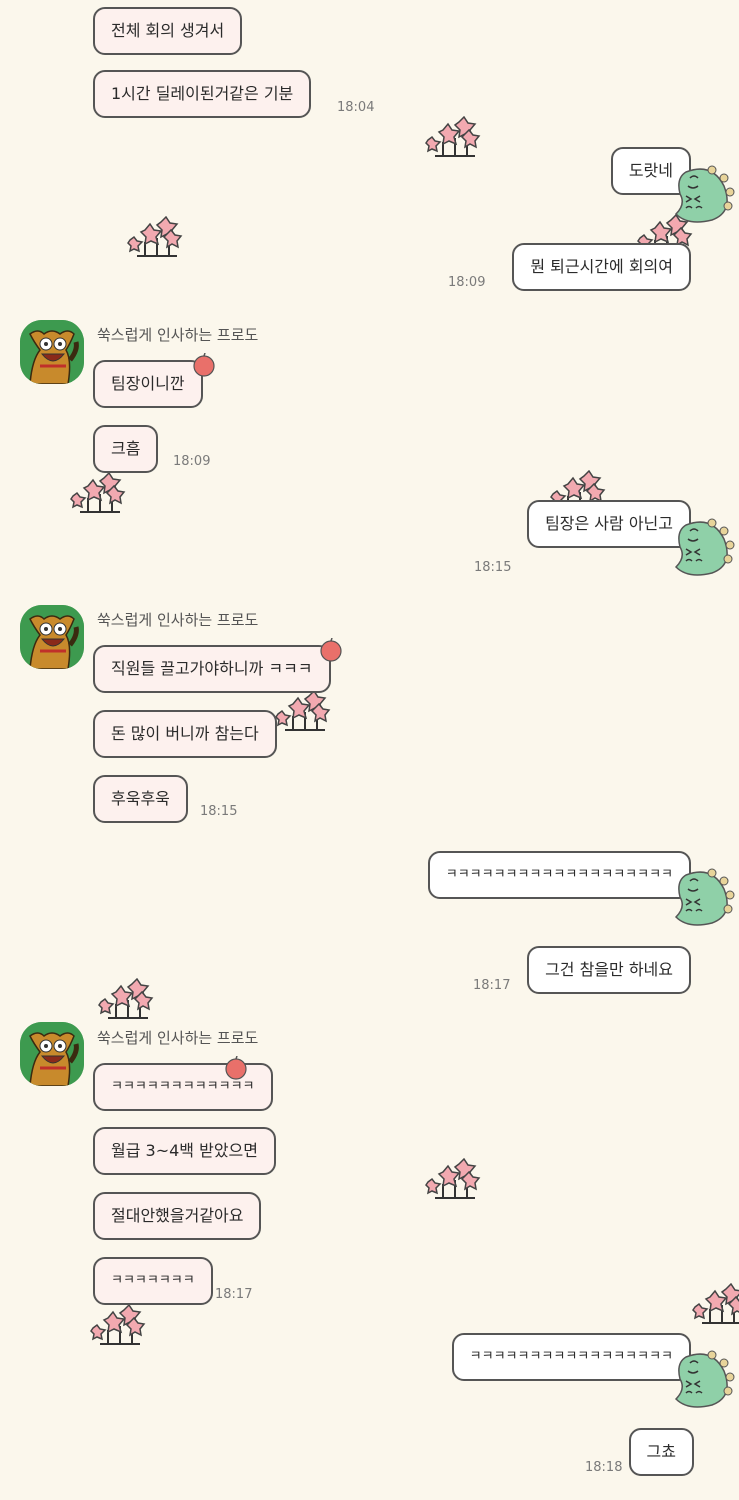 The image size is (739, 1500). Describe the element at coordinates (185, 734) in the screenshot. I see `message-bubble: 돈 많이 버니까 참는다` at that location.